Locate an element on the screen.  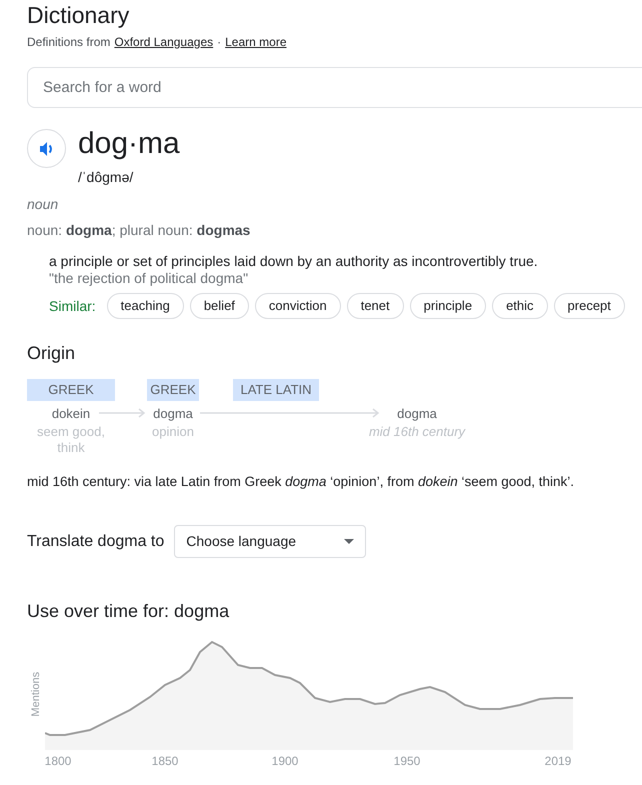
speaker-button is located at coordinates (46, 148).